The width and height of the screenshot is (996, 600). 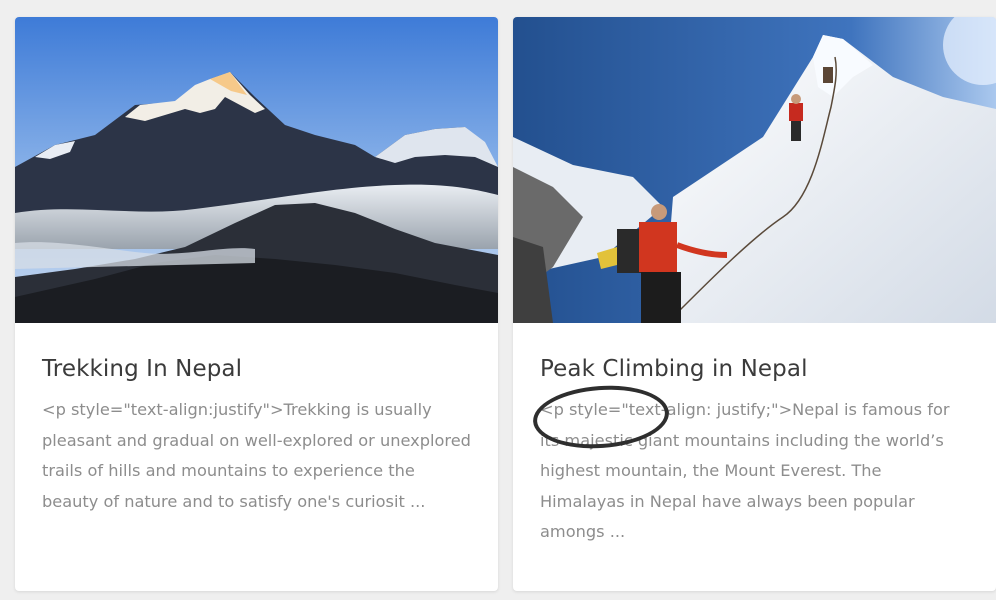 What do you see at coordinates (257, 369) in the screenshot?
I see `card-title: Trekking In Nepal` at bounding box center [257, 369].